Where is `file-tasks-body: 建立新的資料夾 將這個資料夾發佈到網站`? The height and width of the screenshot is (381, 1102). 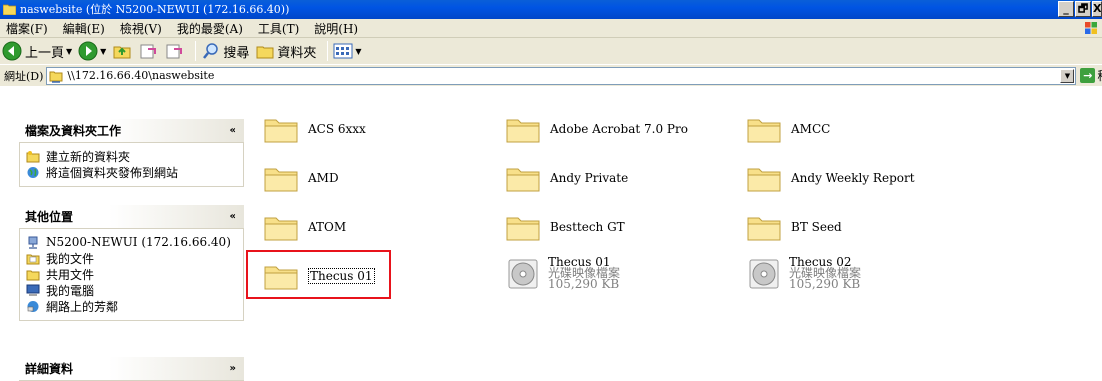 file-tasks-body: 建立新的資料夾 將這個資料夾發佈到網站 is located at coordinates (131, 165).